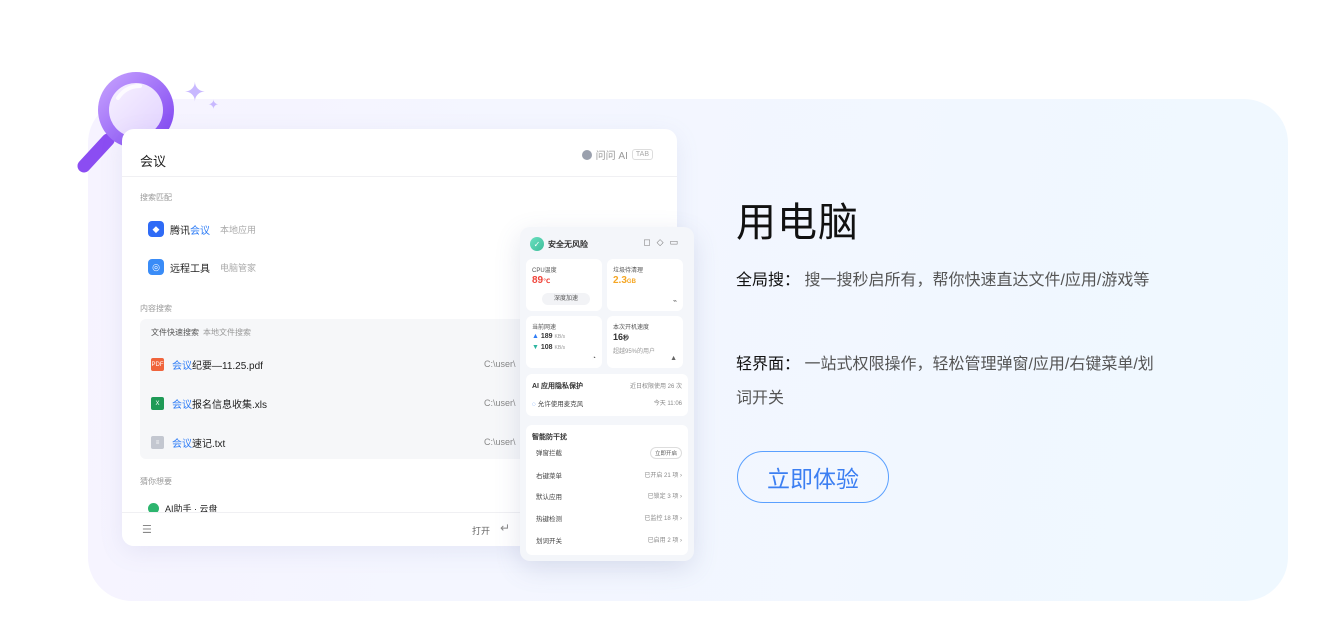 The image size is (1320, 625). What do you see at coordinates (609, 453) in the screenshot?
I see `anti-row-popup: 弹窗拦截 立即开启` at bounding box center [609, 453].